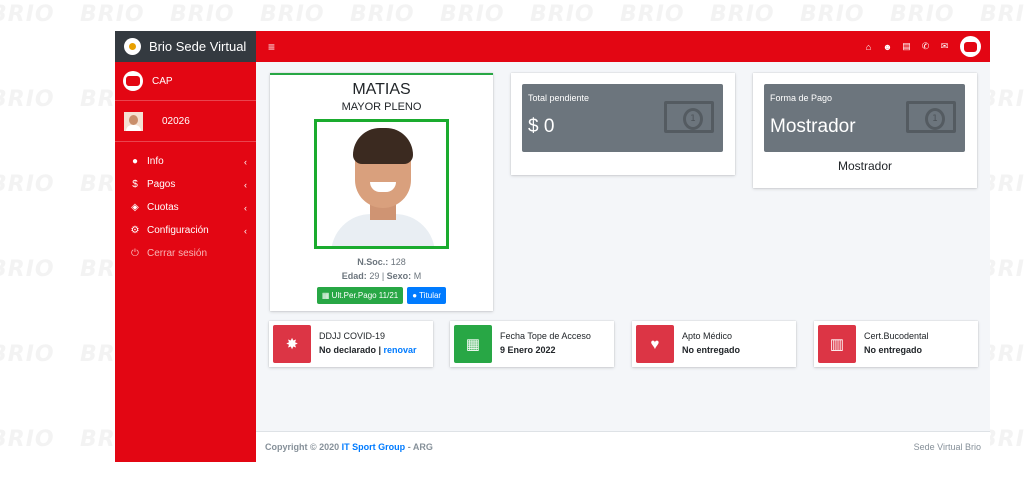  What do you see at coordinates (351, 344) in the screenshot?
I see `covid-declaration-box: ✸ DDJJ COVID-19 No declarado | renovar` at bounding box center [351, 344].